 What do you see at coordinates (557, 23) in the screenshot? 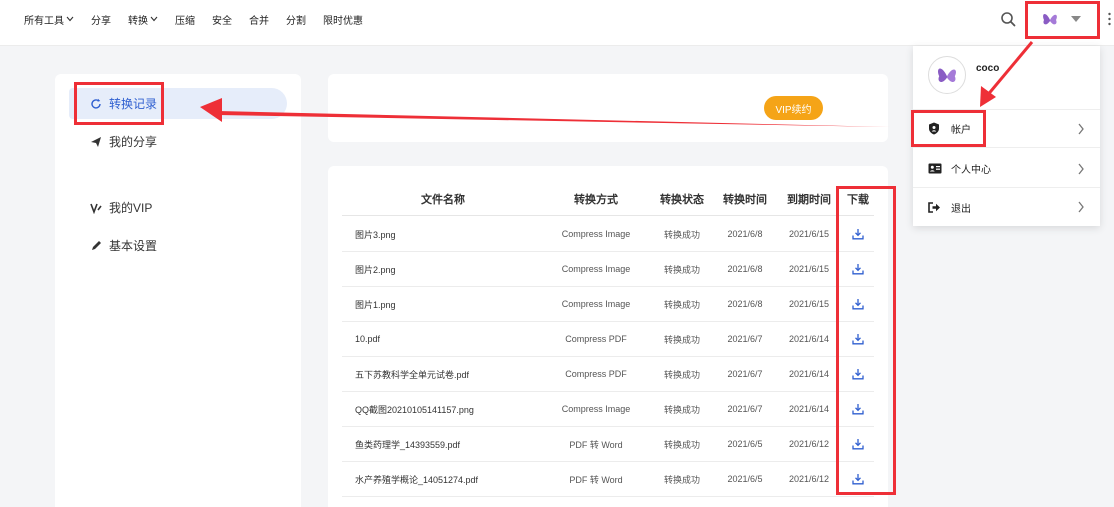
I see `top-bar: 所有工具 分享 转换 压缩 安全 合并 分割 限时优惠` at bounding box center [557, 23].